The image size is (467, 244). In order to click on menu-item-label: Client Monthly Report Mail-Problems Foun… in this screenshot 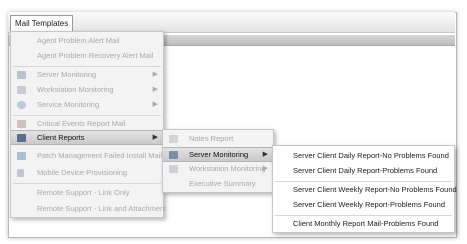, I will do `click(366, 223)`.